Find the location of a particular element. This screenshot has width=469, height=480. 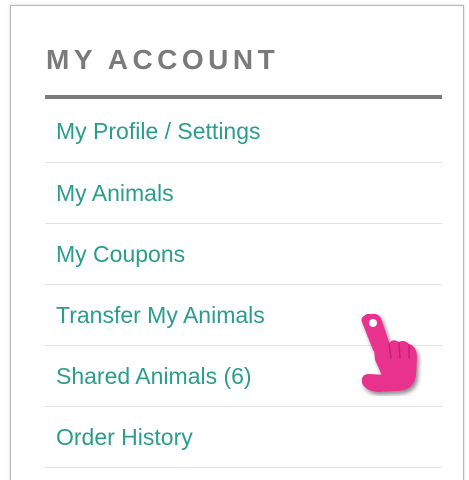

menu-item-label: My Profile / Settings is located at coordinates (158, 131).